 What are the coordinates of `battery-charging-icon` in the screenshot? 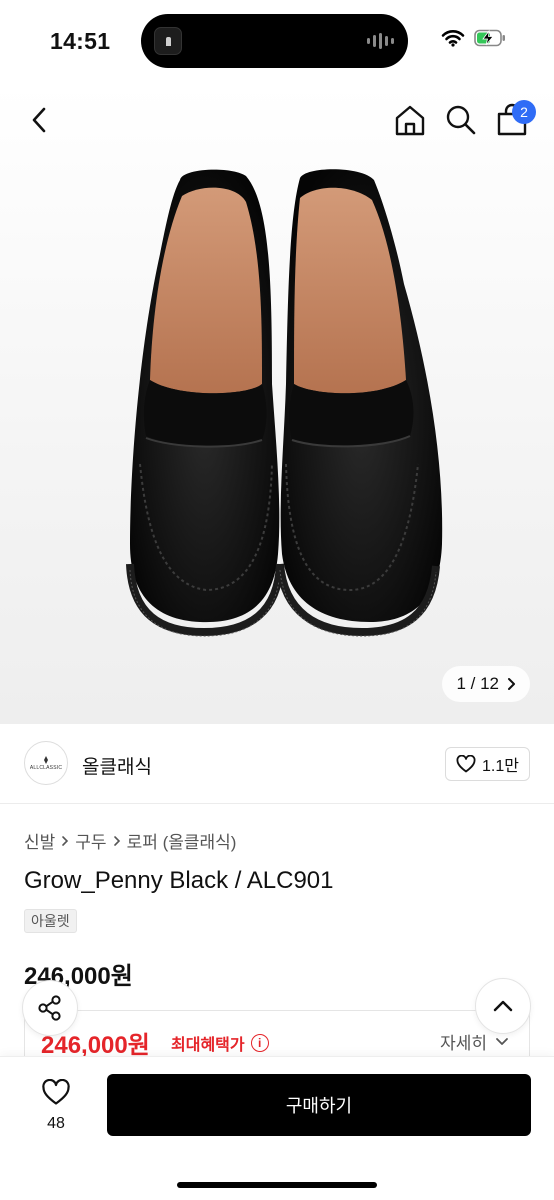 It's located at (489, 38).